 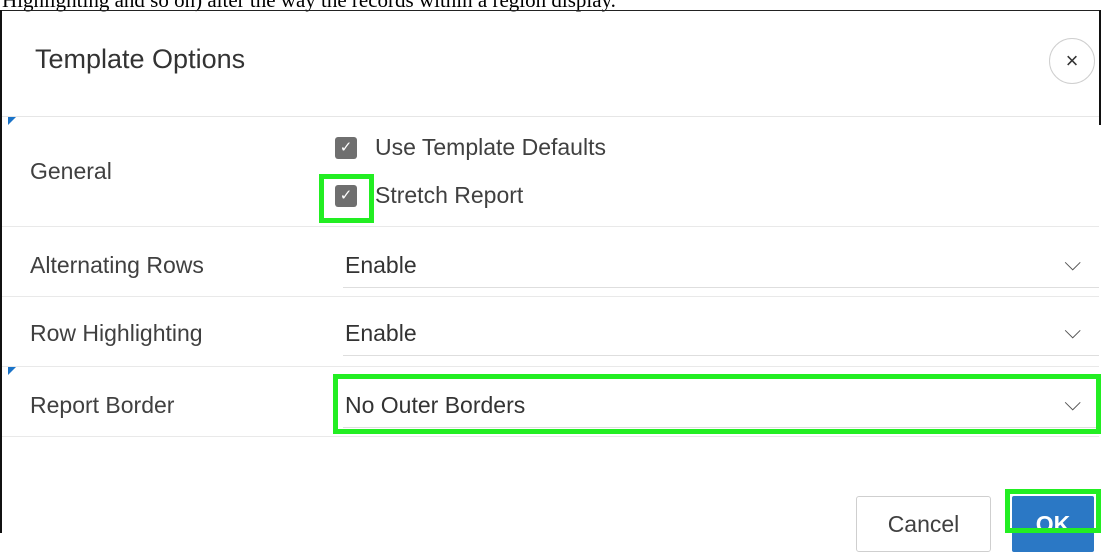 I want to click on ok-button: OK, so click(x=1053, y=524).